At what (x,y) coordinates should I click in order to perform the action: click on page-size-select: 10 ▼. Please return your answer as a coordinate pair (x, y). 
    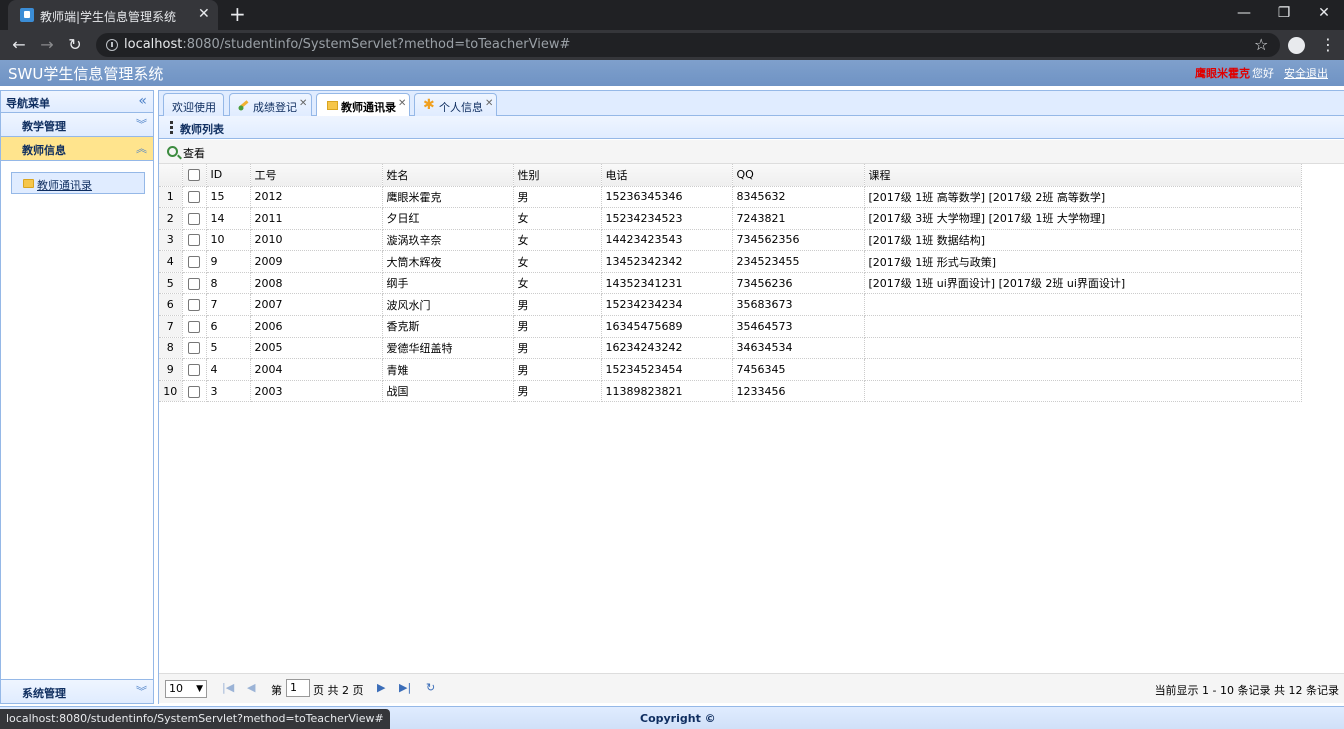
    Looking at the image, I should click on (186, 689).